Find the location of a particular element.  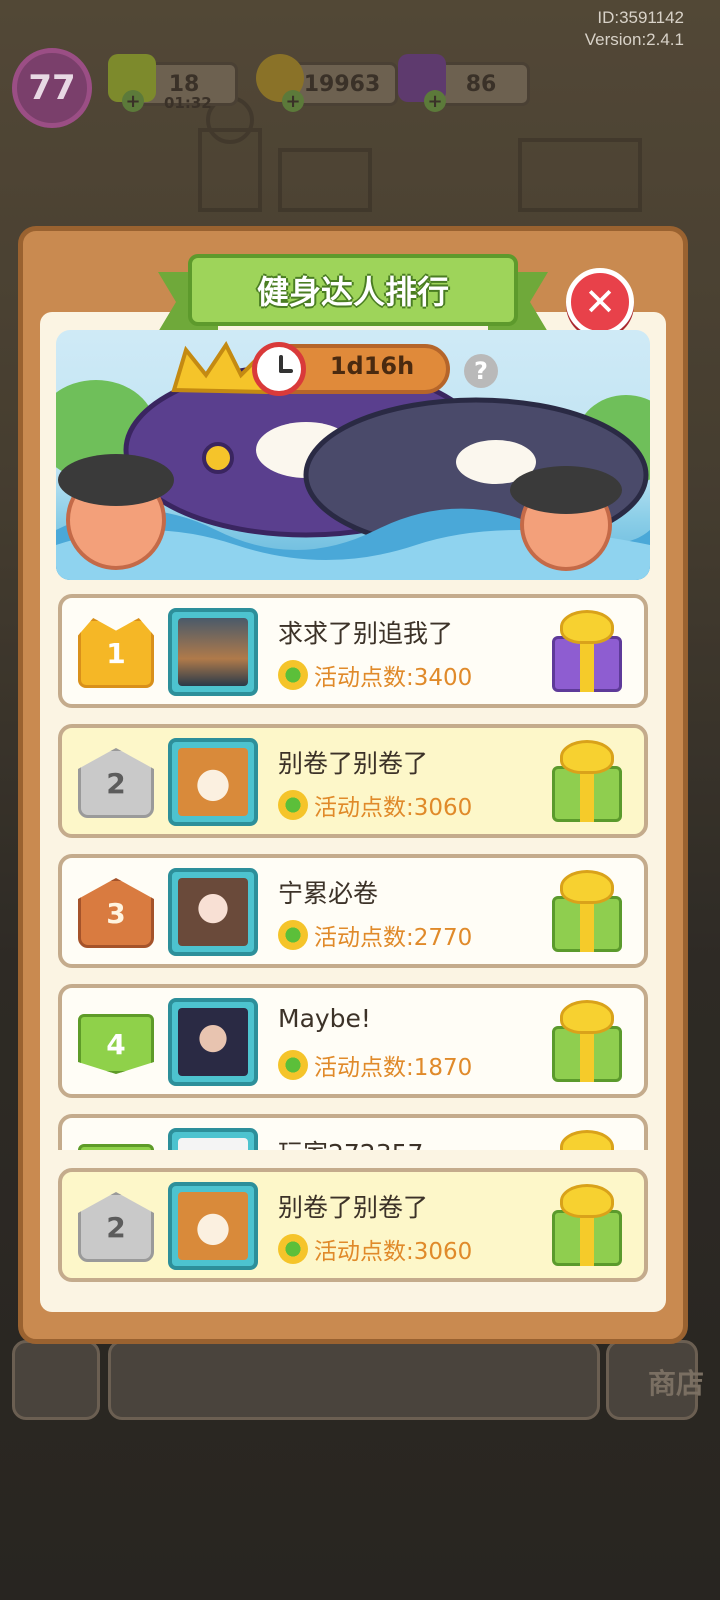

panel-title: 健身达人排行 is located at coordinates (352, 292).